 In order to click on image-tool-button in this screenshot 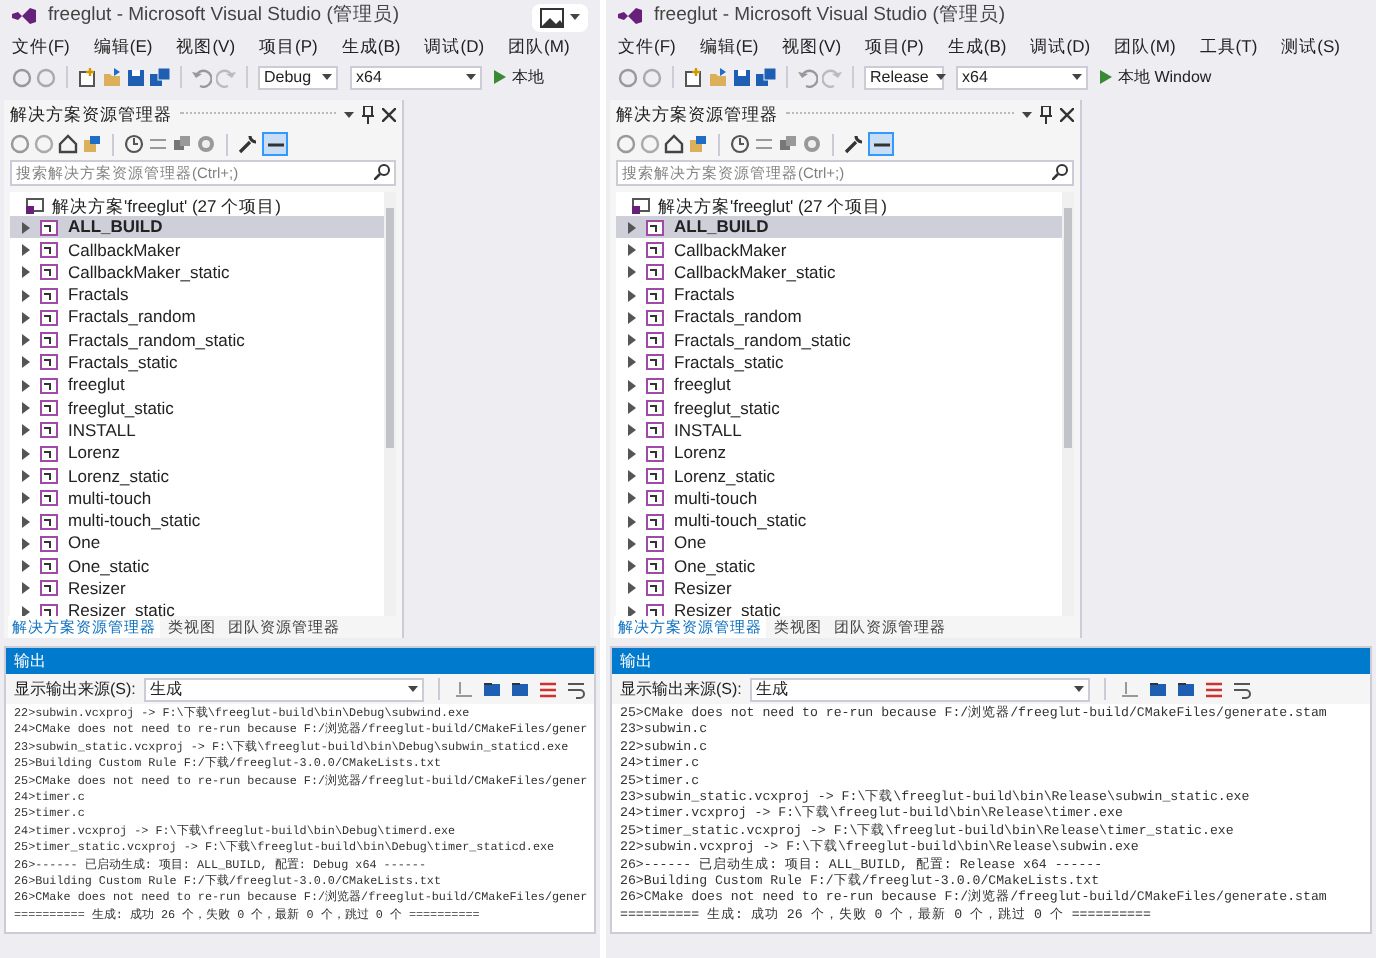, I will do `click(560, 17)`.